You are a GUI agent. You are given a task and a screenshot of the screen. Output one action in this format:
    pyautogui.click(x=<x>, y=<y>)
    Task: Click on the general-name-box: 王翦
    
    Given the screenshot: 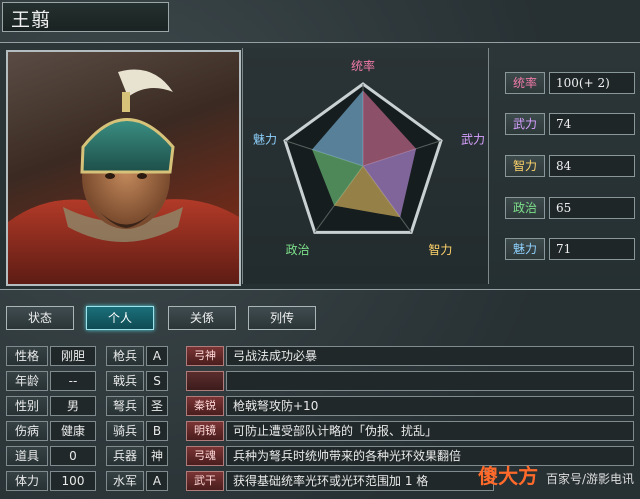 What is the action you would take?
    pyautogui.click(x=85, y=17)
    